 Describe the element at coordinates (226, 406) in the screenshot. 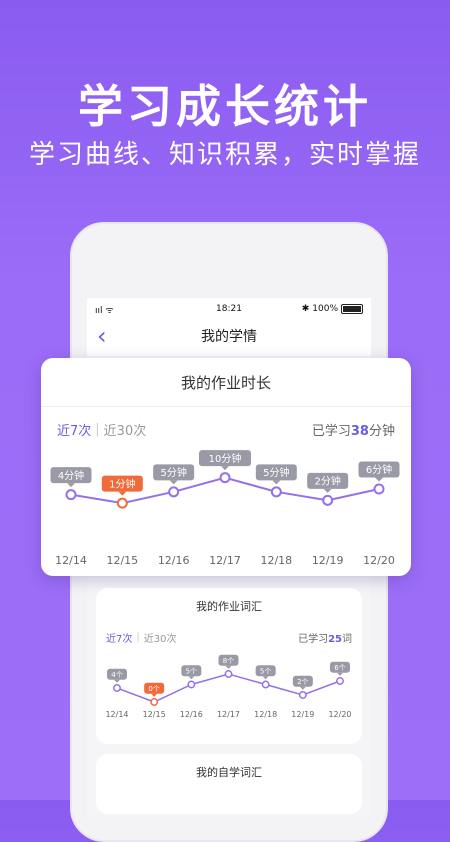

I see `divider` at that location.